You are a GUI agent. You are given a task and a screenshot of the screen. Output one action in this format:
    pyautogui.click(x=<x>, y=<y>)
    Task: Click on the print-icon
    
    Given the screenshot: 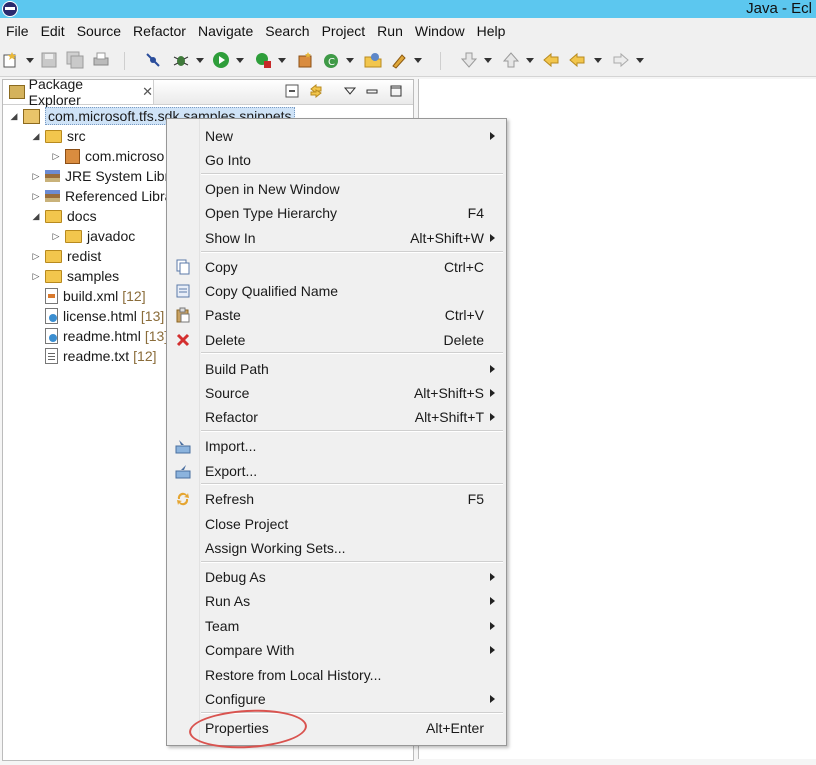 What is the action you would take?
    pyautogui.click(x=101, y=60)
    